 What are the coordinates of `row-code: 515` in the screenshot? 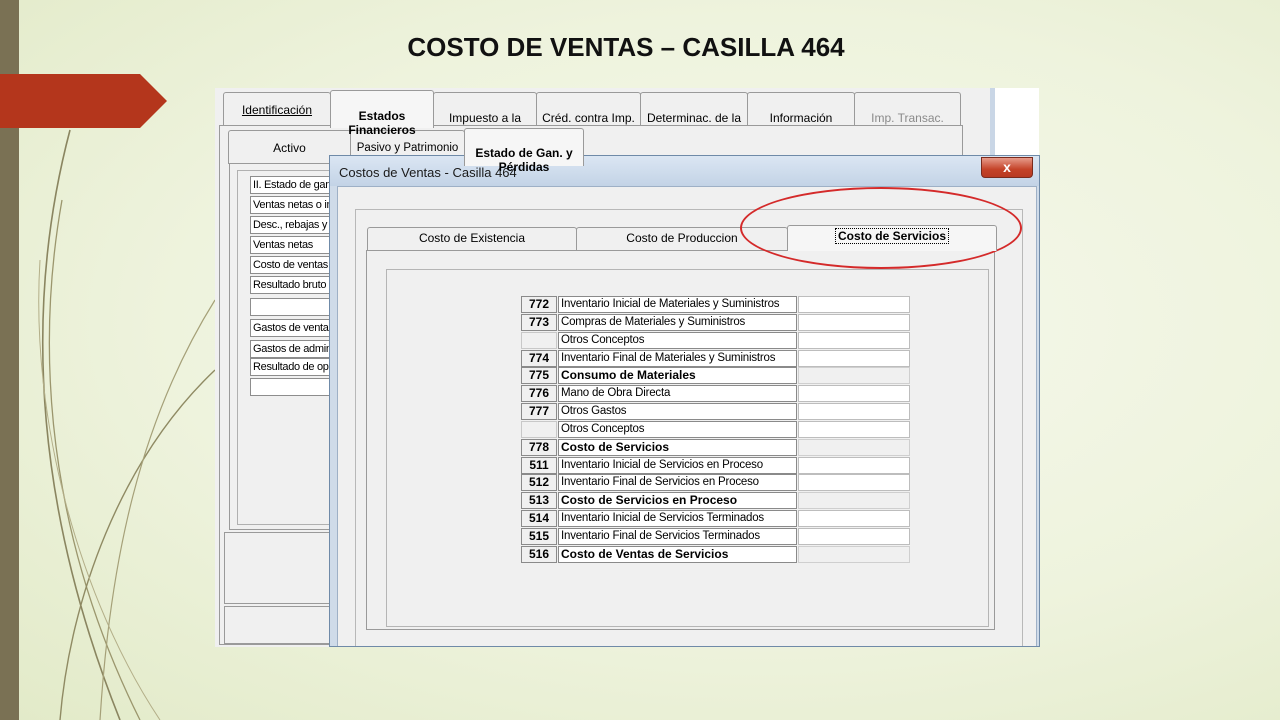 It's located at (539, 536).